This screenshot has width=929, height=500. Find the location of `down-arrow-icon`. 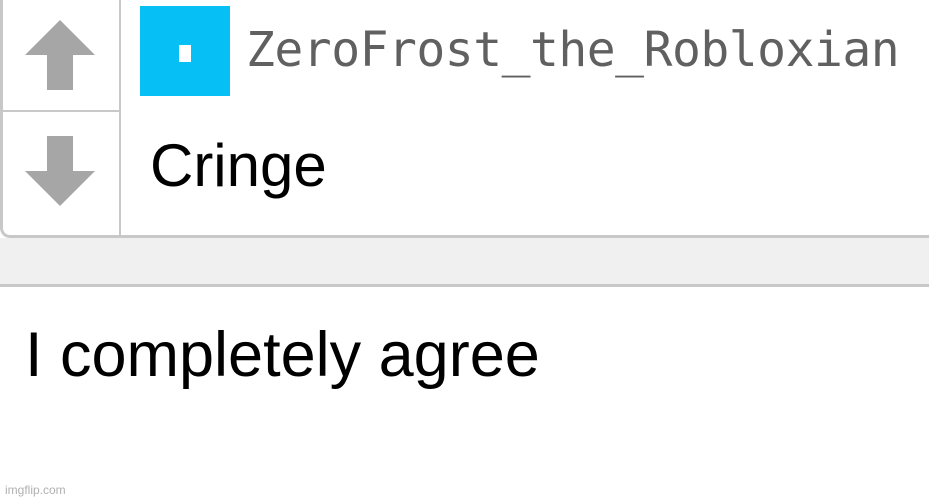

down-arrow-icon is located at coordinates (60, 171).